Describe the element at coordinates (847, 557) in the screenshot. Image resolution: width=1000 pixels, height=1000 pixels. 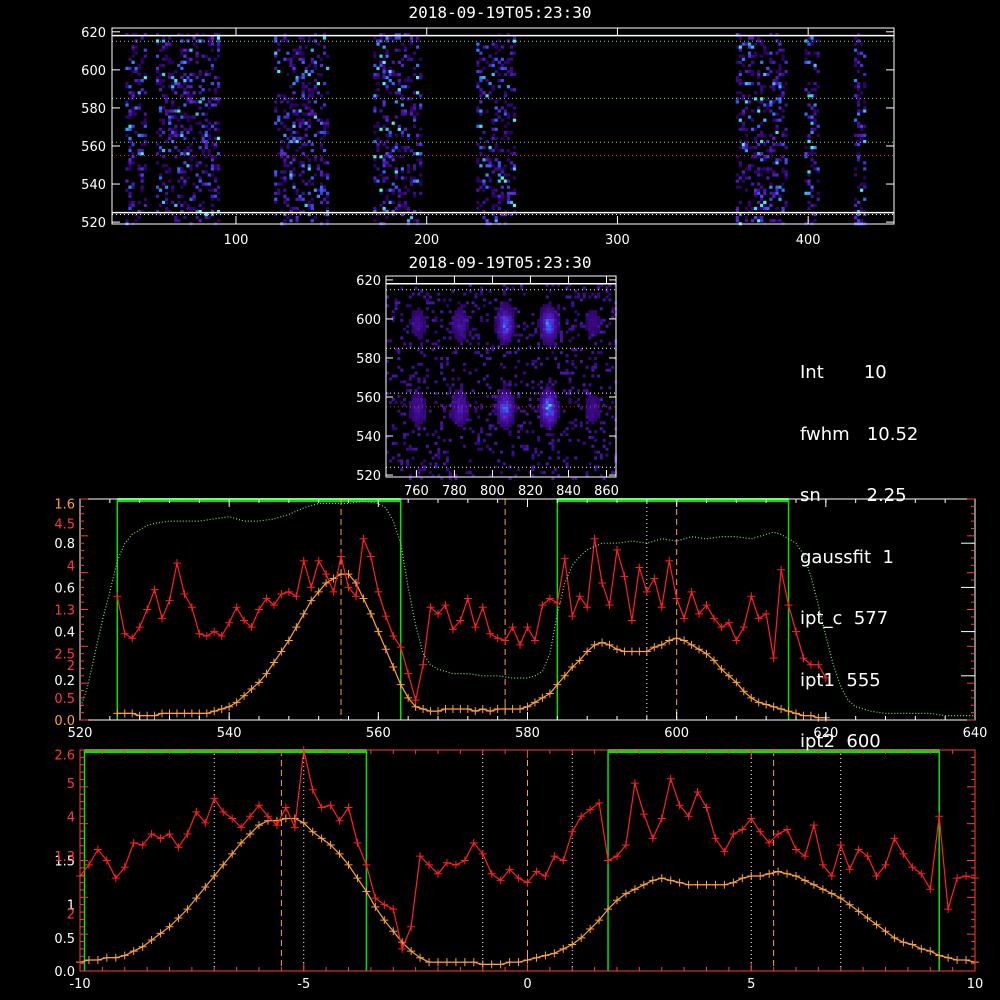
I see `info-gaussfit: gaussfit 1` at that location.